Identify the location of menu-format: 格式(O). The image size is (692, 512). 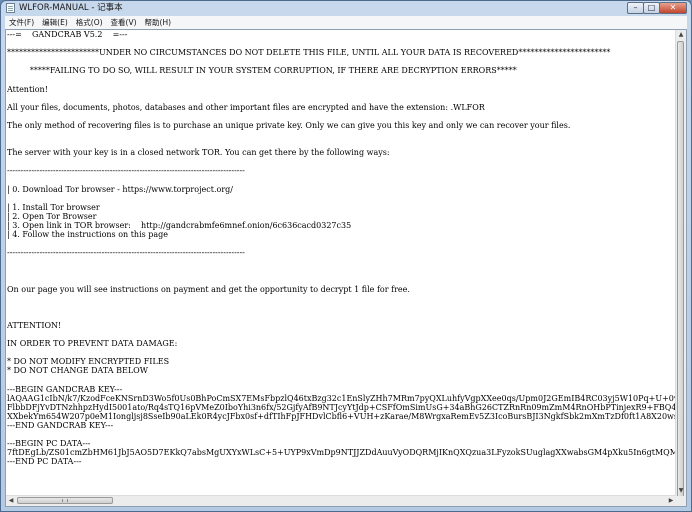
(89, 22).